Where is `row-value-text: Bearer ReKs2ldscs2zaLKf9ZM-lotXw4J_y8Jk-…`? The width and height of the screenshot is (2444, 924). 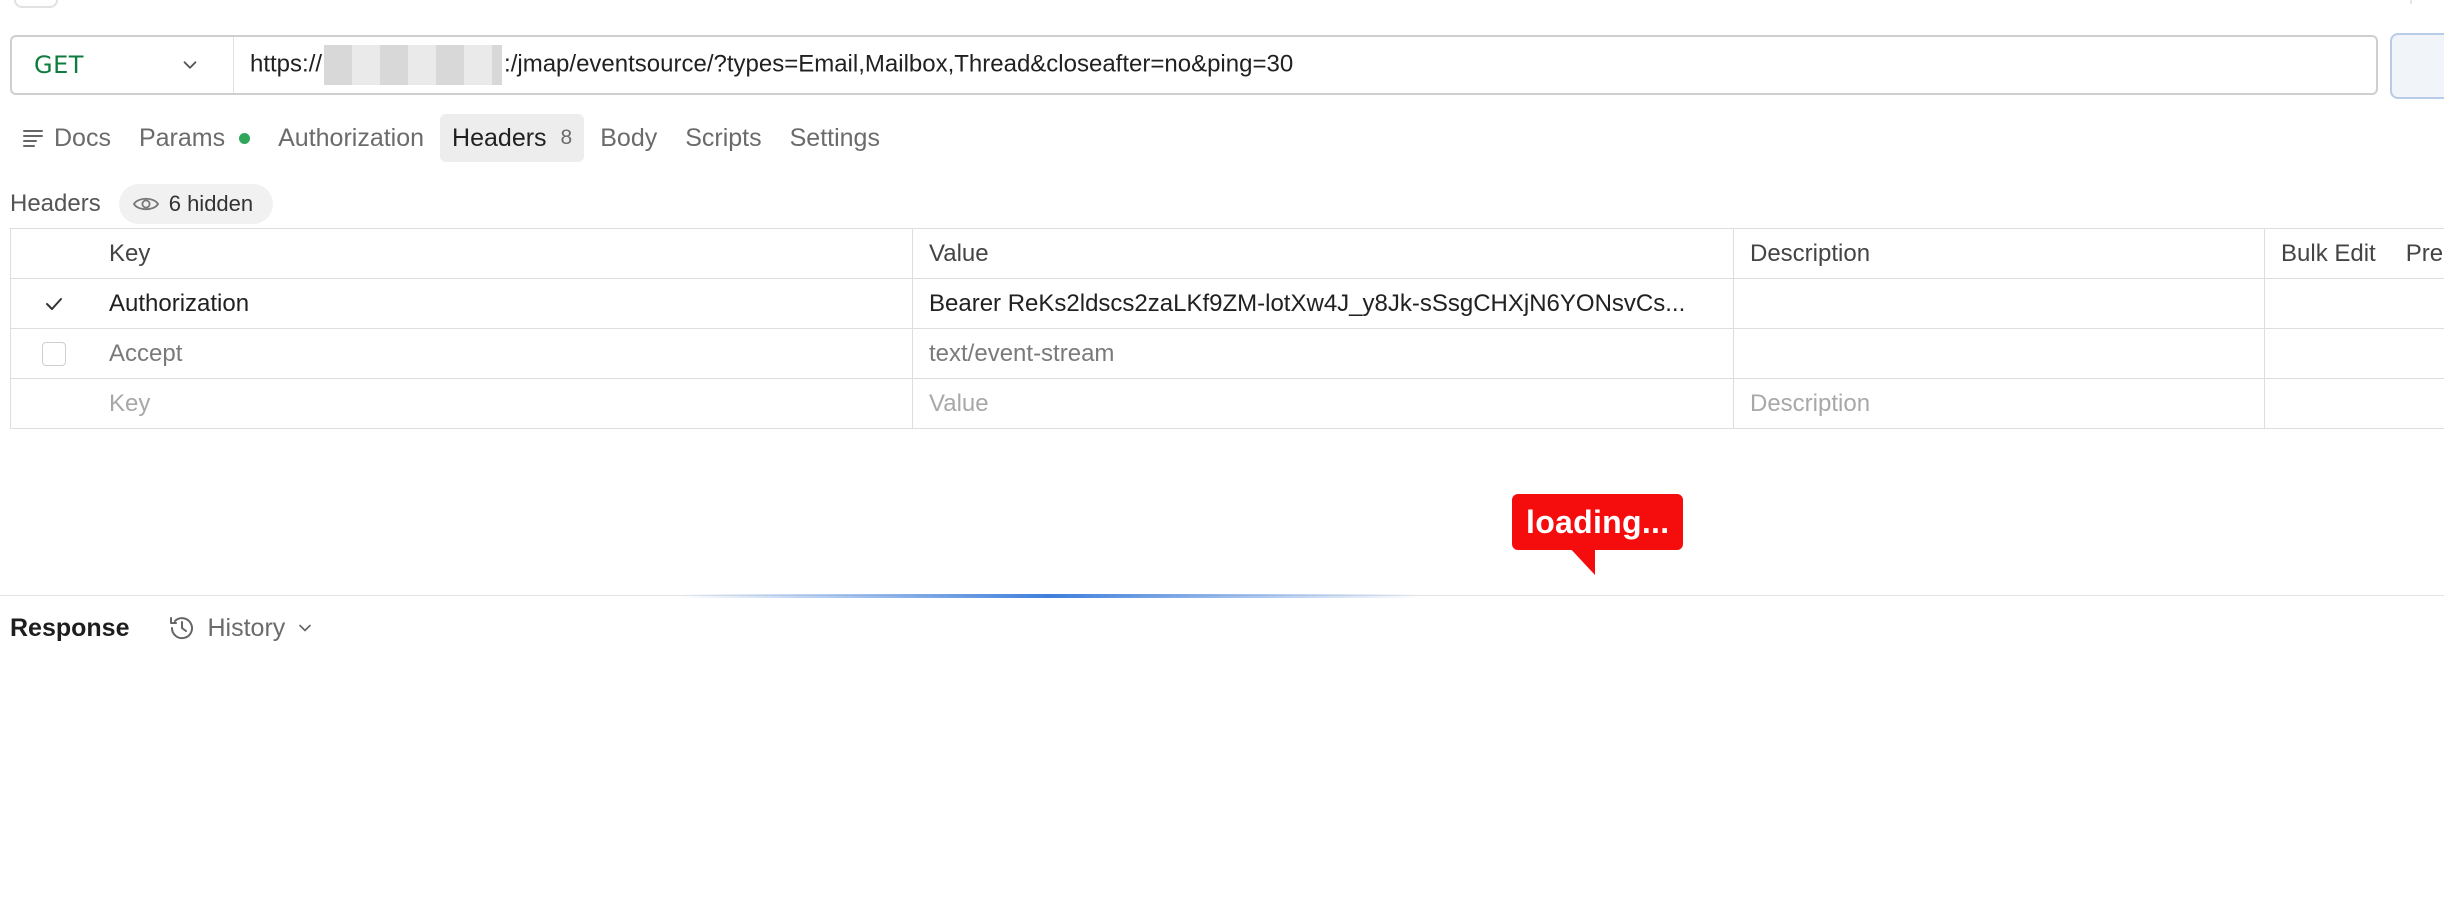 row-value-text: Bearer ReKs2ldscs2zaLKf9ZM-lotXw4J_y8Jk-… is located at coordinates (1307, 303).